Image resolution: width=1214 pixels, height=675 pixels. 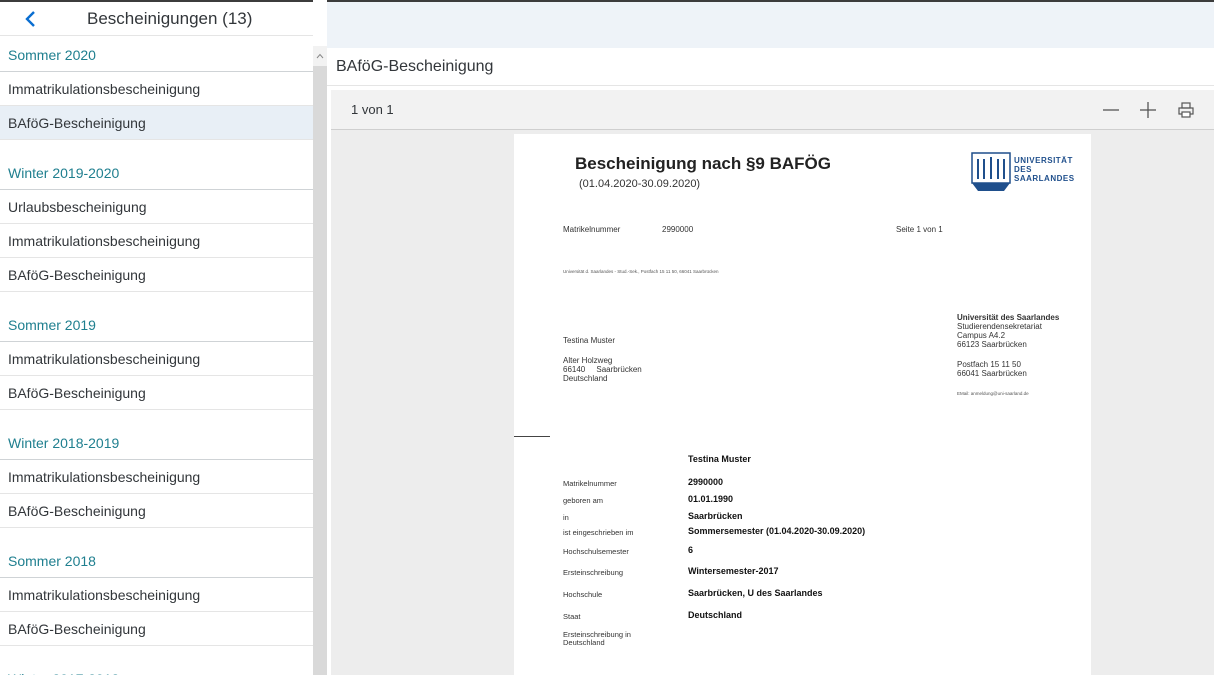 I want to click on group-header: Sommer 2018, so click(x=156, y=560).